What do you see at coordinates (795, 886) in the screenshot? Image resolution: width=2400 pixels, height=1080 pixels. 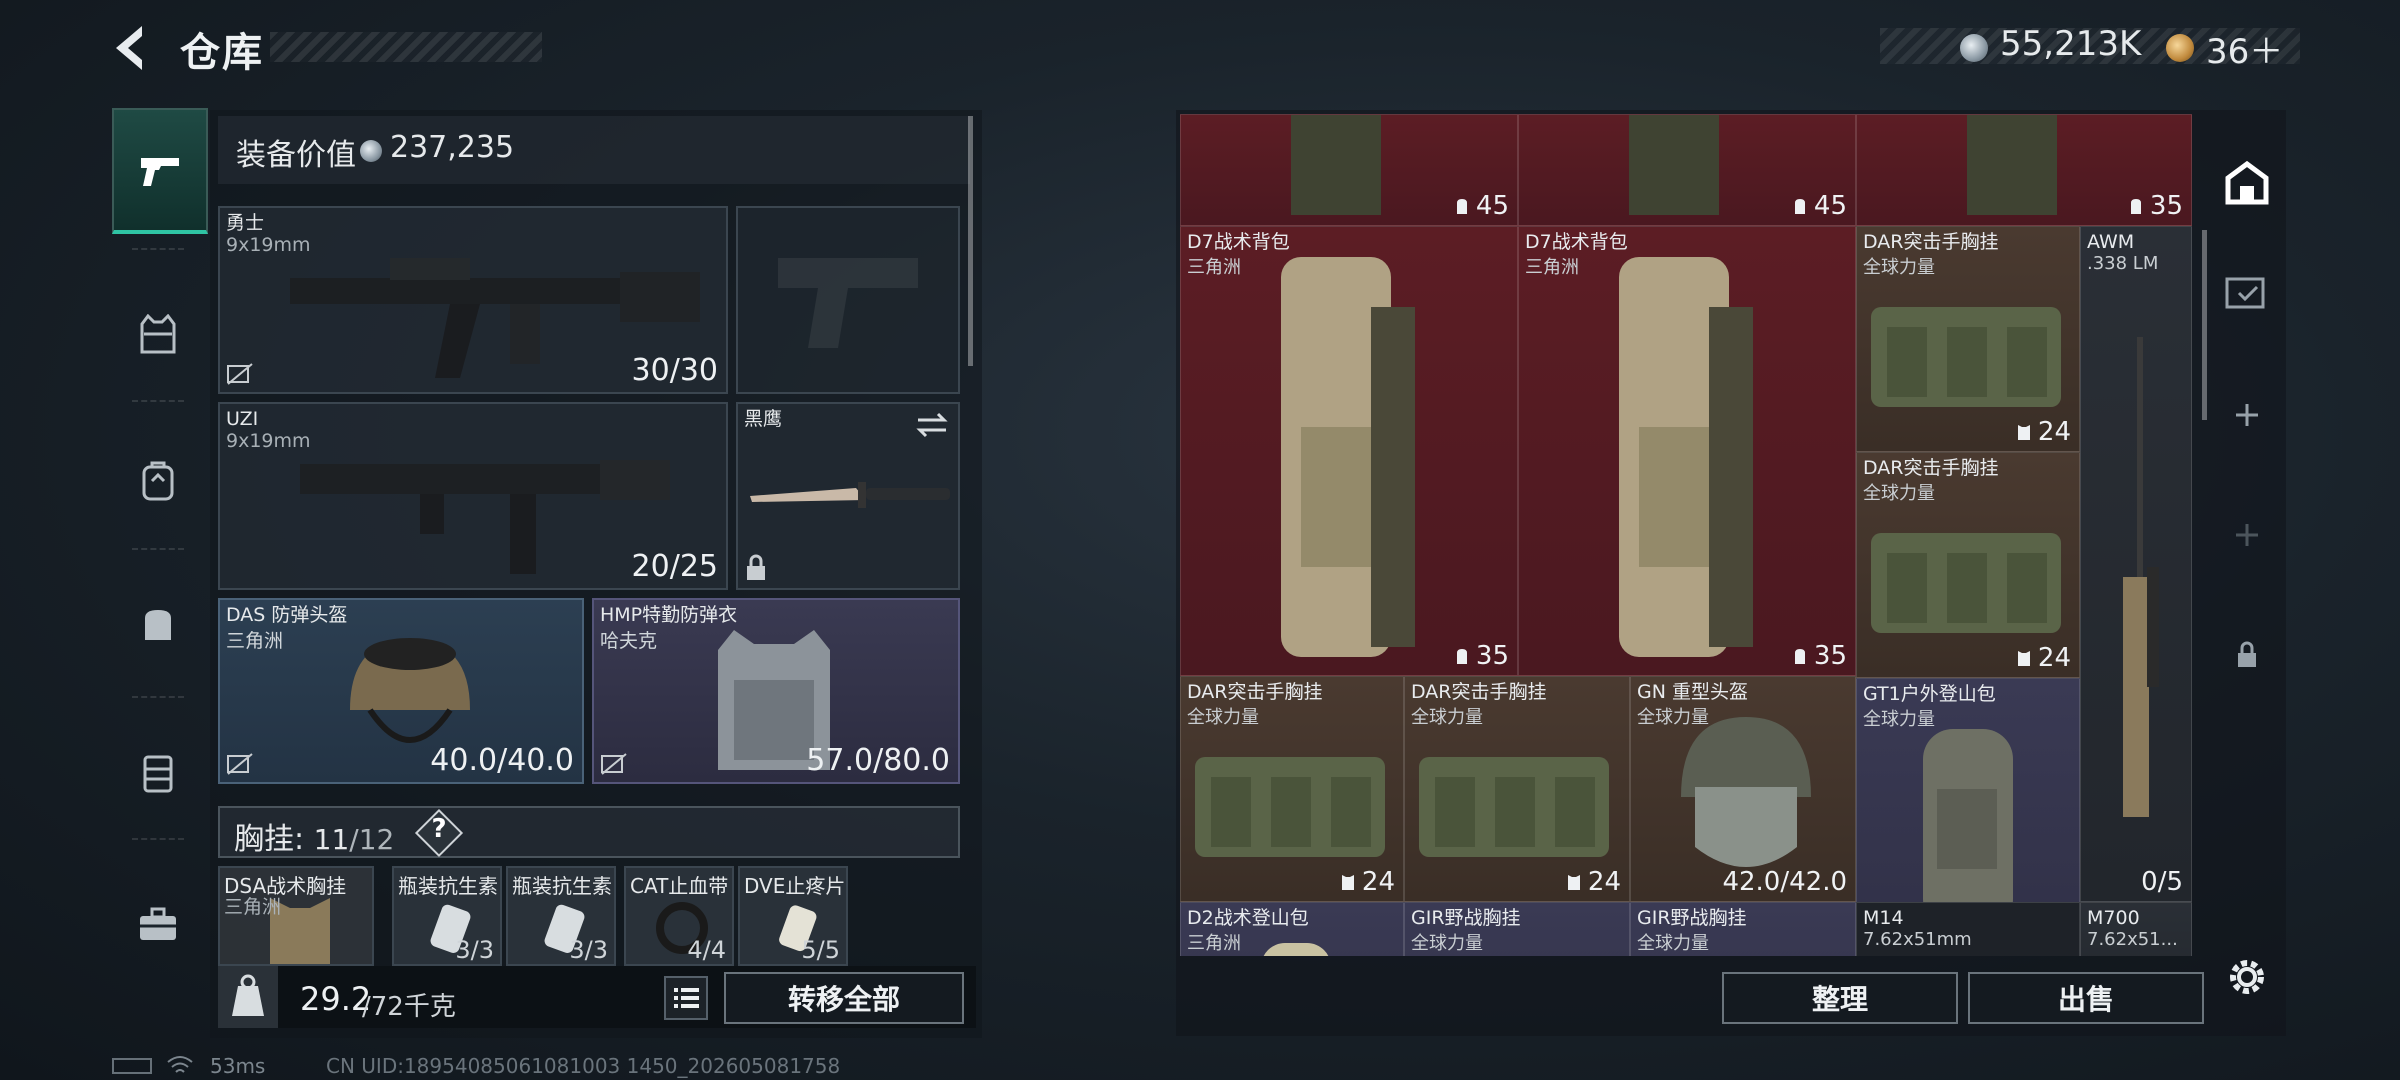 I see `chest-item-name: DVE止疼片` at bounding box center [795, 886].